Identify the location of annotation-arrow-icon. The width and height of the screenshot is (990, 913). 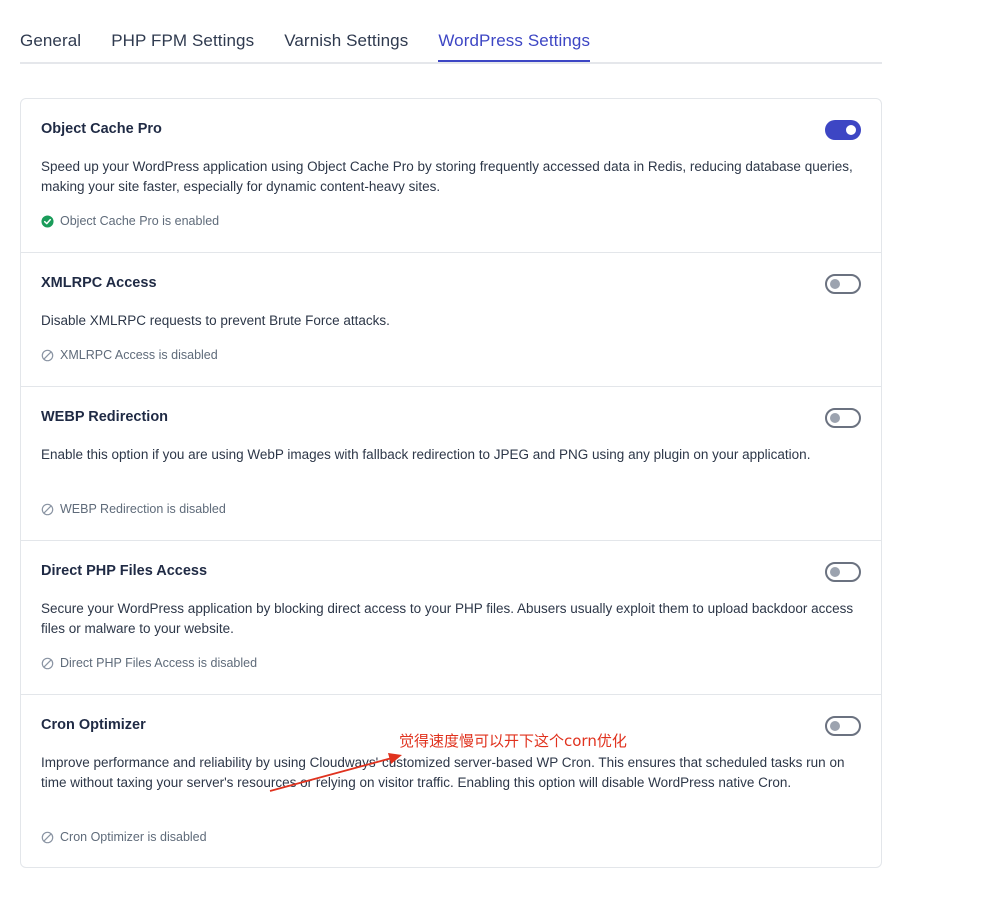
(335, 772).